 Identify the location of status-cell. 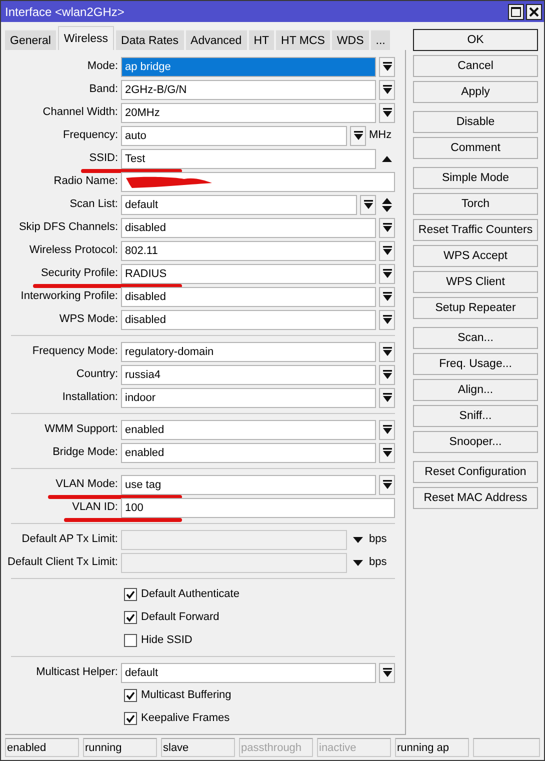
(506, 747).